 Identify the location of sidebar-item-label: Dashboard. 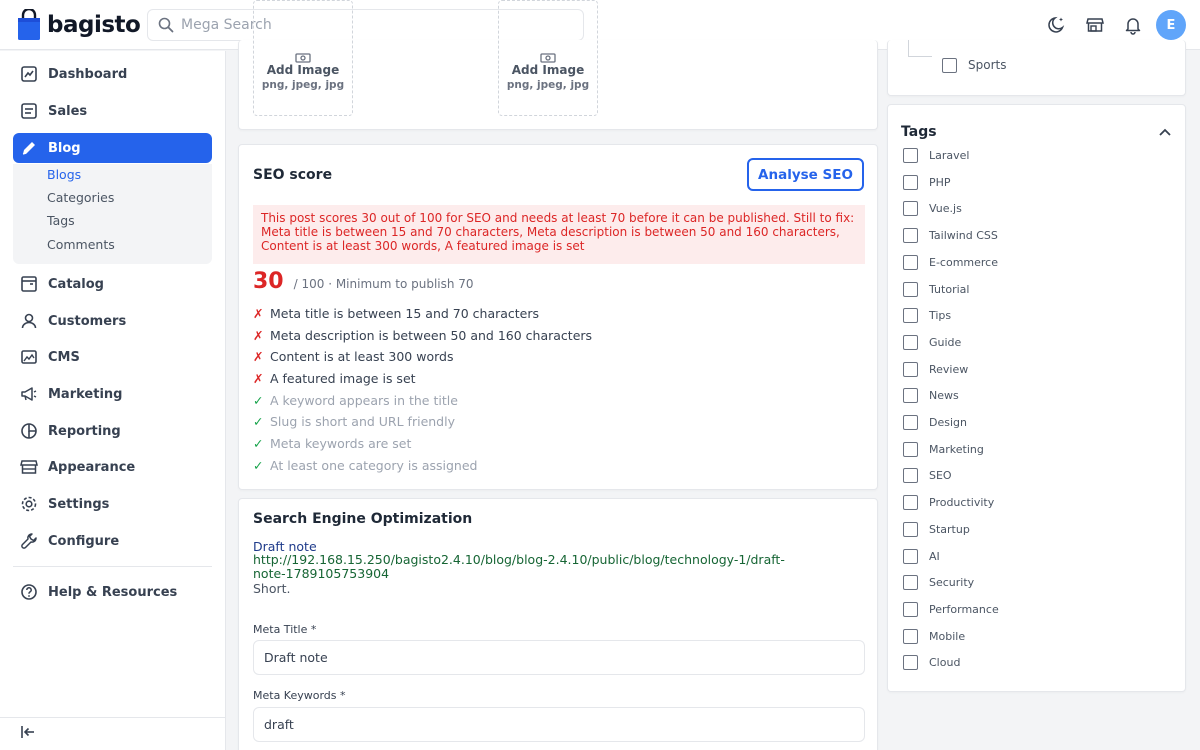
(88, 74).